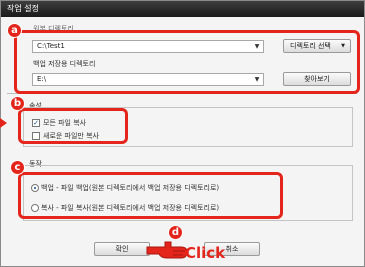 This screenshot has width=365, height=267. I want to click on highlight-attributes-section, so click(73, 126).